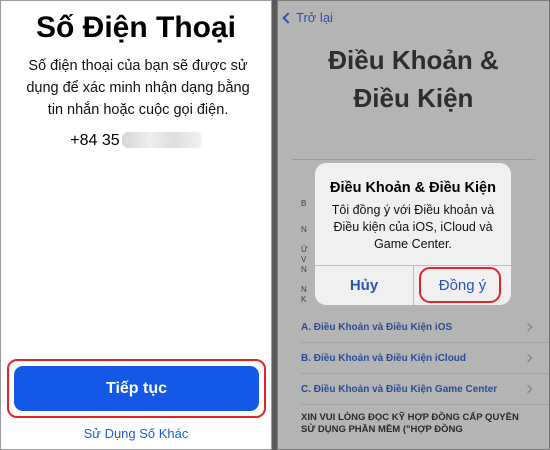  Describe the element at coordinates (288, 17) in the screenshot. I see `chevron-left-icon` at that location.